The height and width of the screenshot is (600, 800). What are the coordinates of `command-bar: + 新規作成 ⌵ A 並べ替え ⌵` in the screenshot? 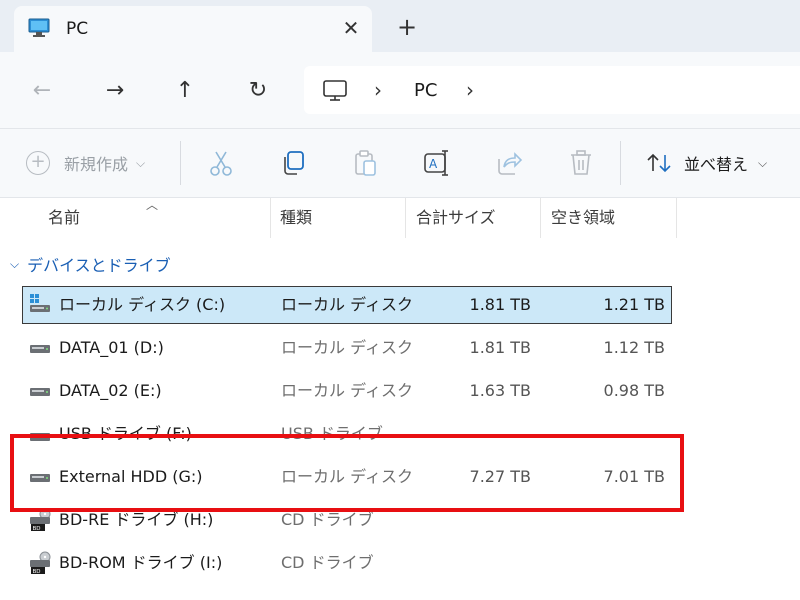 It's located at (400, 163).